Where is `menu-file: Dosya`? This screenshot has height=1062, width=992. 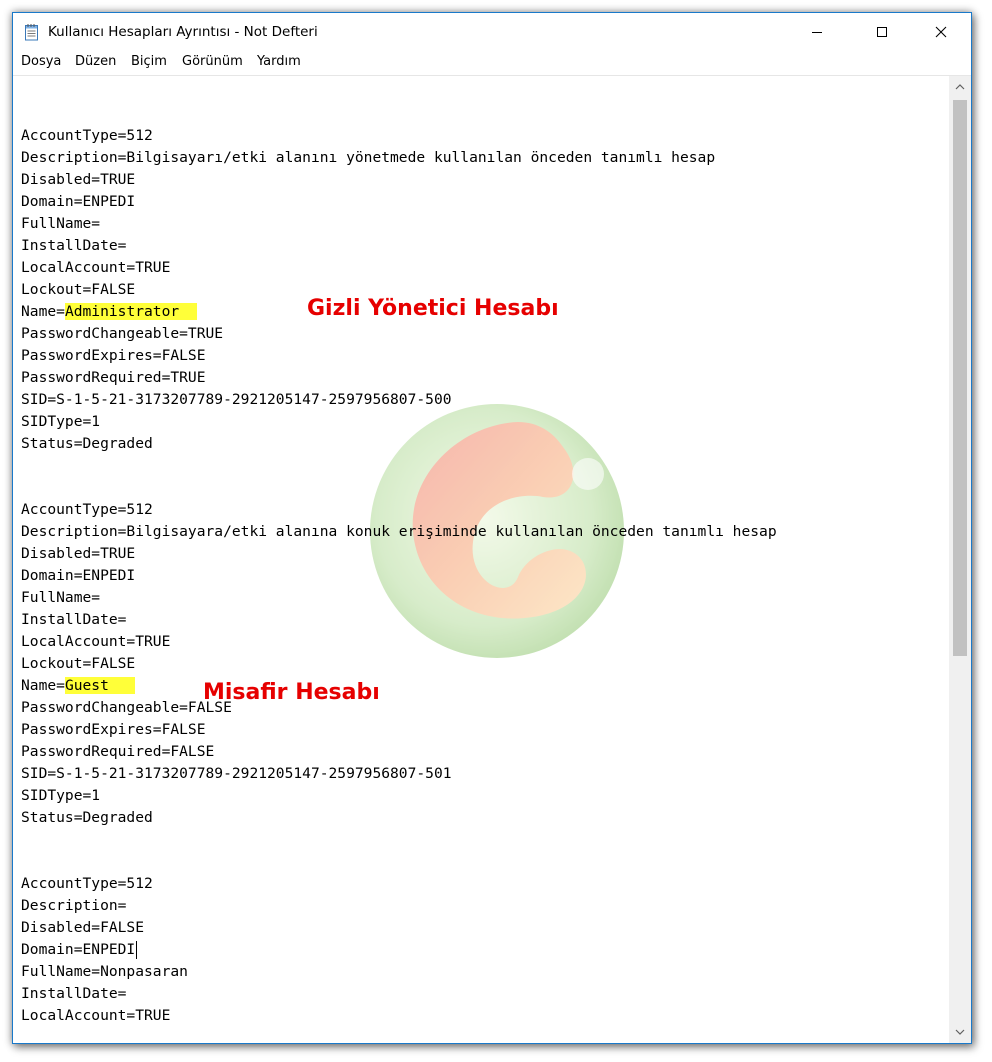
menu-file: Dosya is located at coordinates (41, 61).